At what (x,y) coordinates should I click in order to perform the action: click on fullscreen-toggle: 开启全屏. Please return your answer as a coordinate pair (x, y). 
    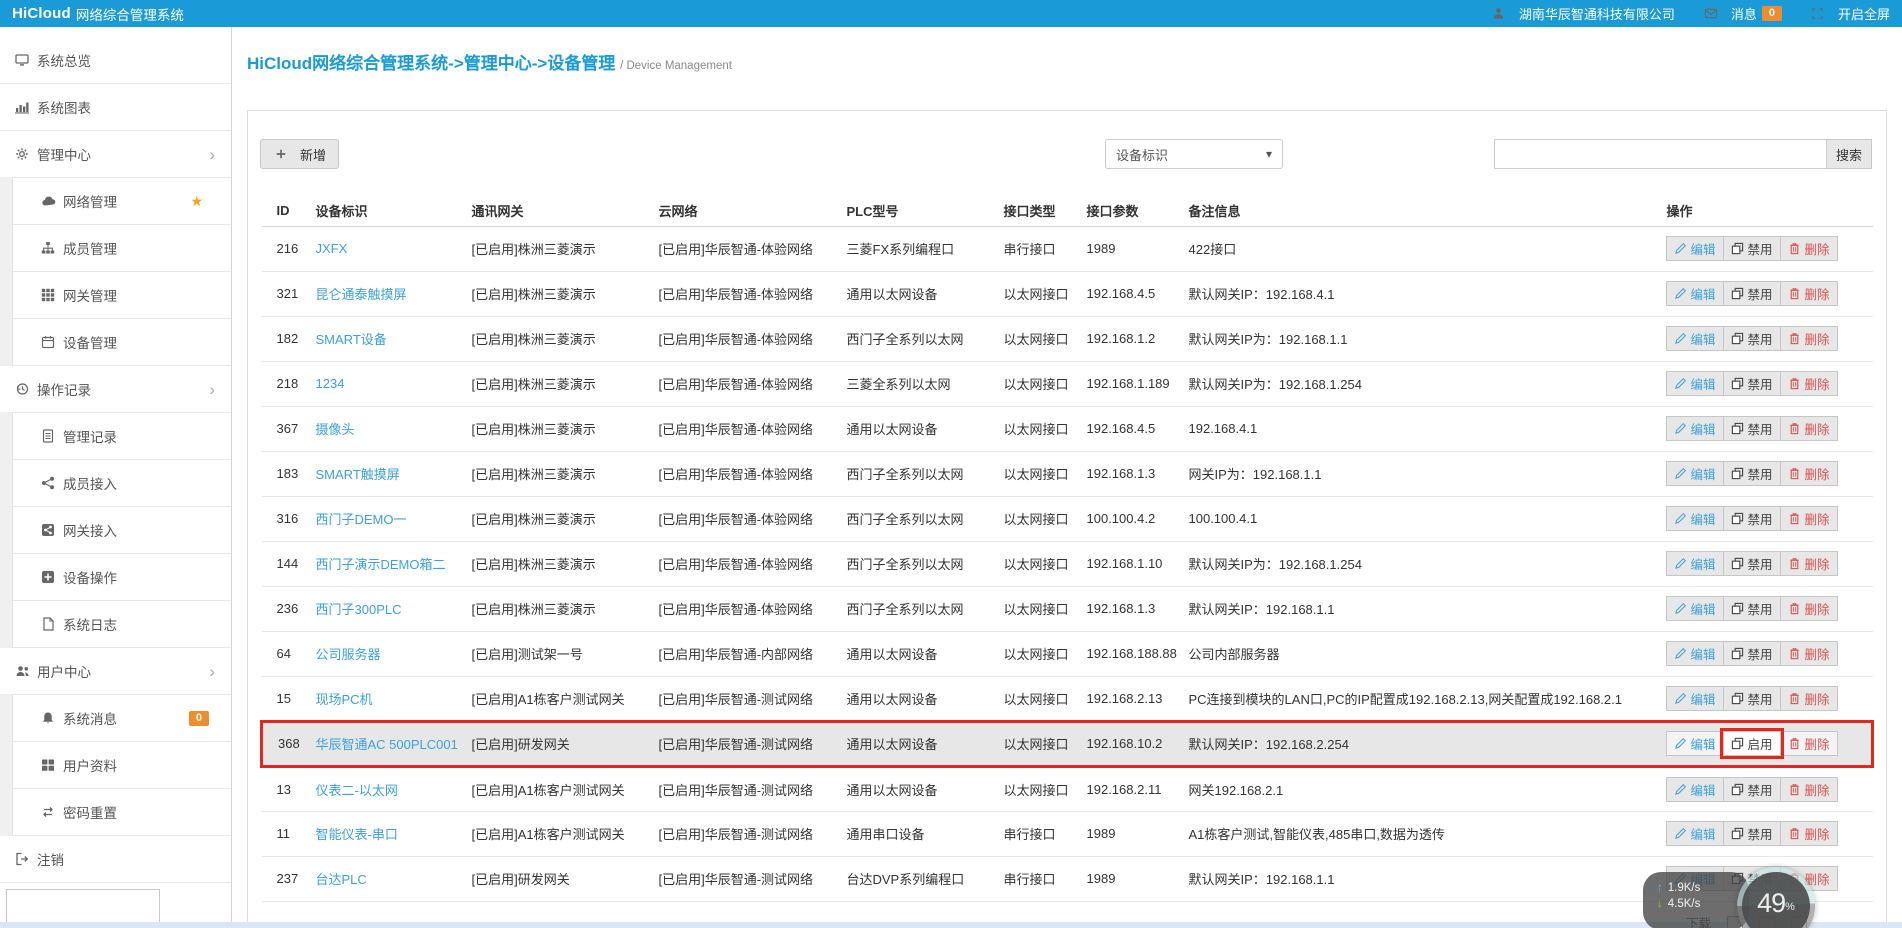
    Looking at the image, I should click on (1850, 13).